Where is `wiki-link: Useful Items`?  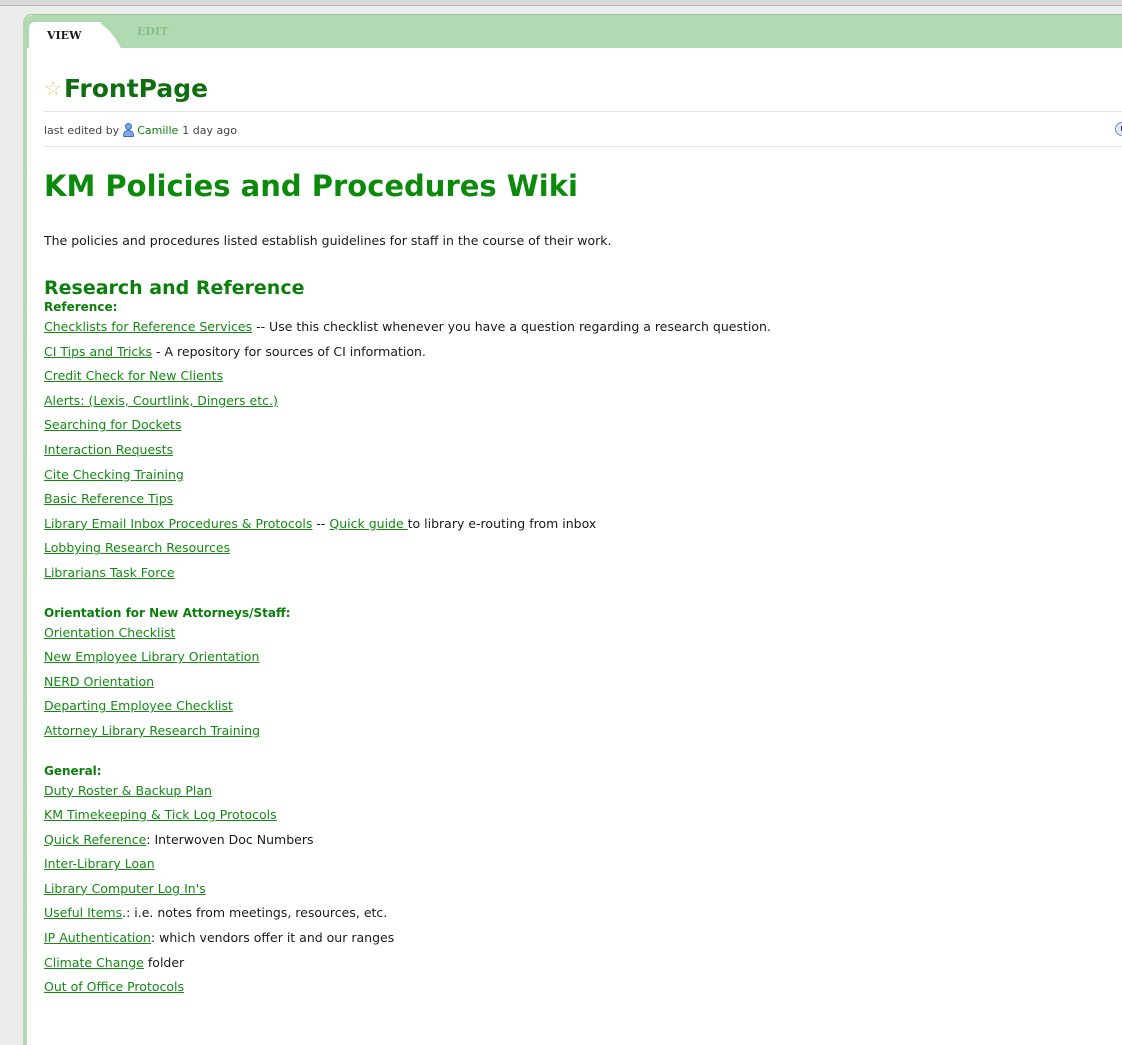
wiki-link: Useful Items is located at coordinates (83, 912).